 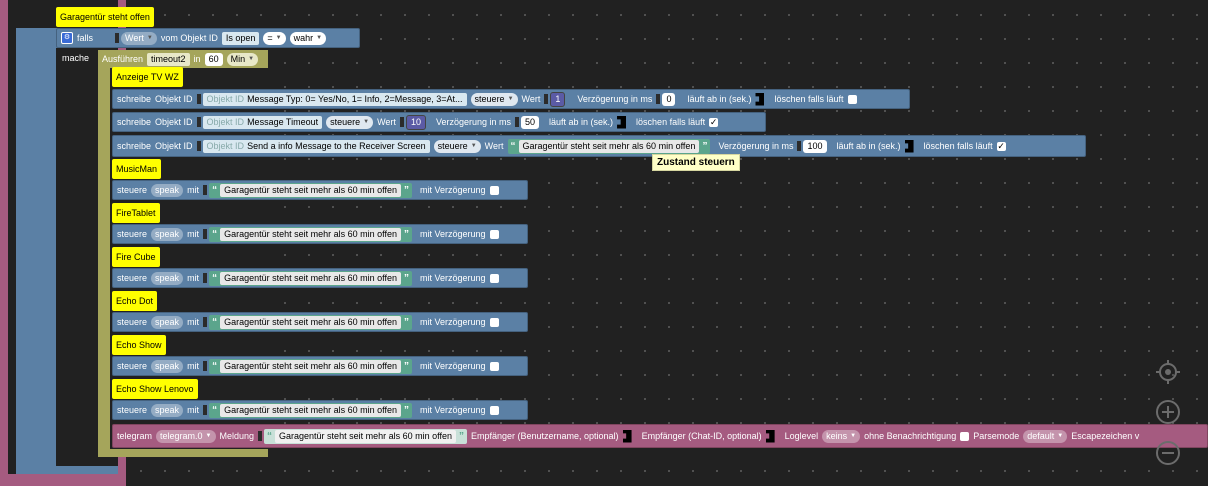 What do you see at coordinates (1168, 453) in the screenshot?
I see `zoom-out-icon` at bounding box center [1168, 453].